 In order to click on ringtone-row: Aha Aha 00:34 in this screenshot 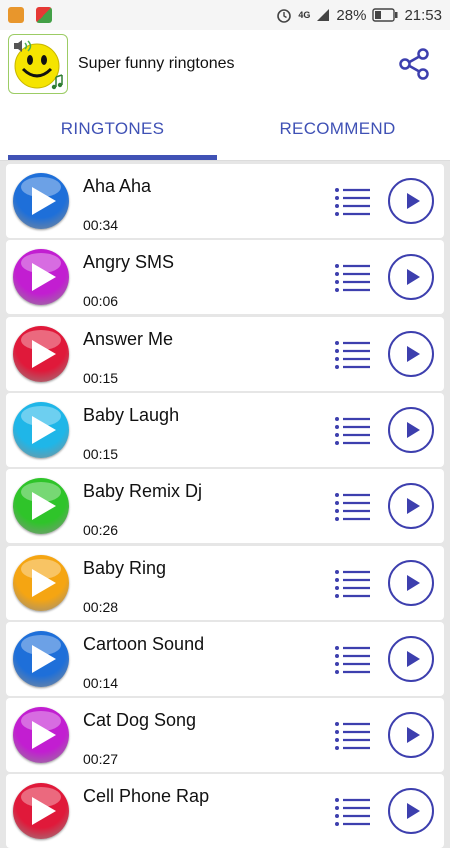, I will do `click(225, 201)`.